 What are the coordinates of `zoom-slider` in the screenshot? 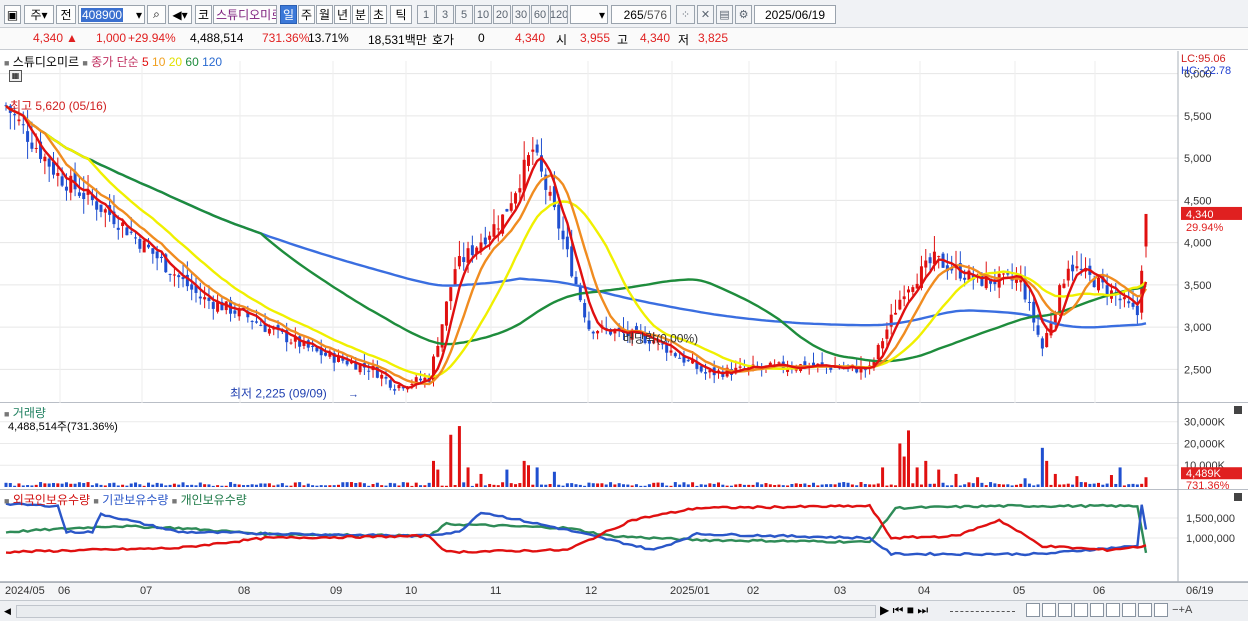 It's located at (982, 611).